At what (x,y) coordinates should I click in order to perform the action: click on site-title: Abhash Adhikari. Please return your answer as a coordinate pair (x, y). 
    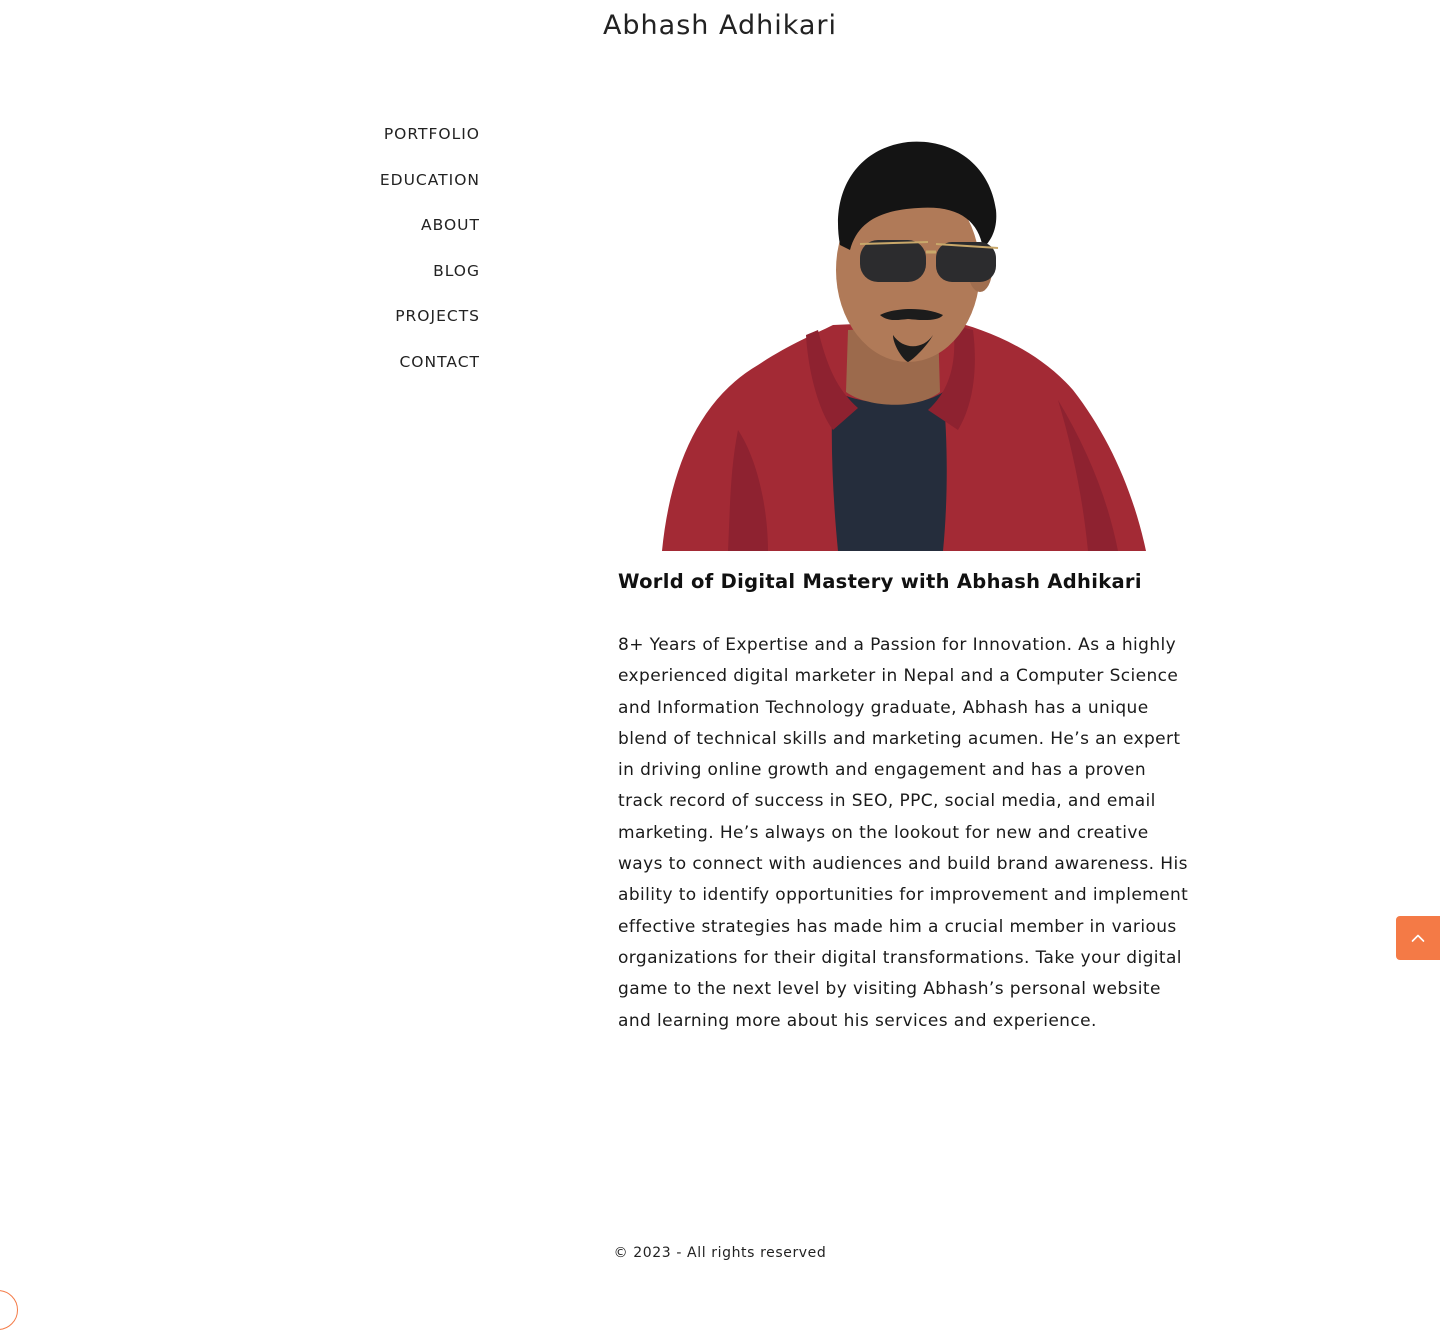
    Looking at the image, I should click on (720, 25).